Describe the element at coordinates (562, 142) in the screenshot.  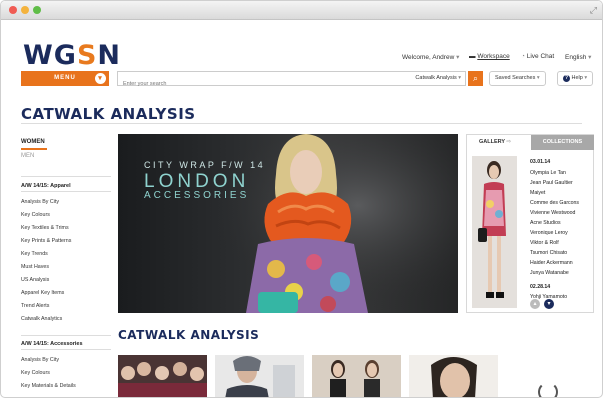
I see `tab-collections: COLLECTIONS` at that location.